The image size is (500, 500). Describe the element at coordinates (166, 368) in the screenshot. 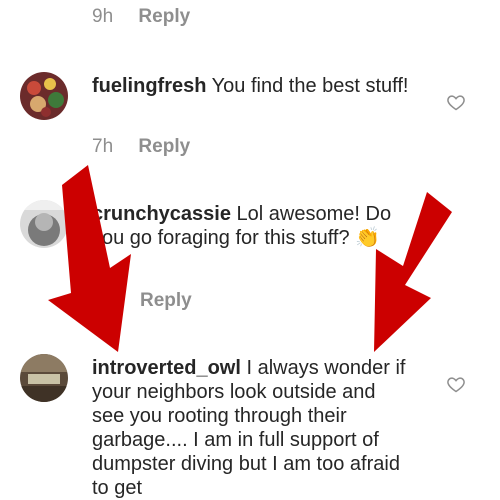

I see `comment-username: introverted_owl` at that location.